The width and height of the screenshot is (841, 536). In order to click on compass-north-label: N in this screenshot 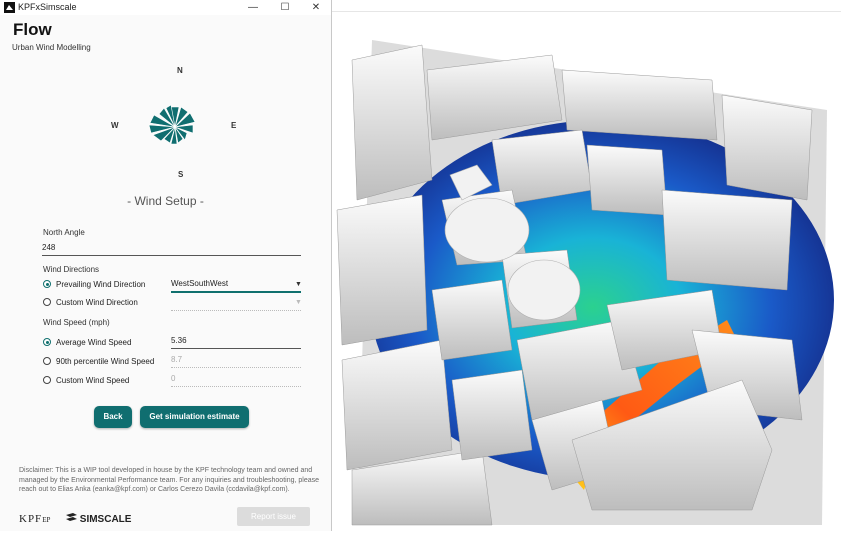, I will do `click(180, 70)`.